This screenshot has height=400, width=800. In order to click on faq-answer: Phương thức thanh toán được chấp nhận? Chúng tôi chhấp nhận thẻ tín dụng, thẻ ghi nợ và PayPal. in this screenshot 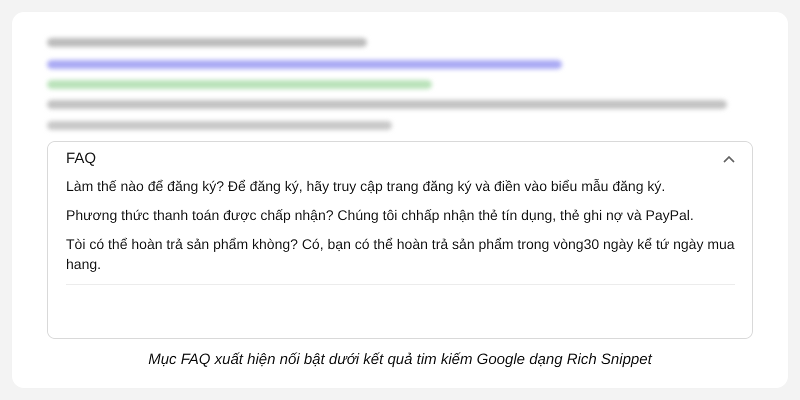, I will do `click(380, 215)`.